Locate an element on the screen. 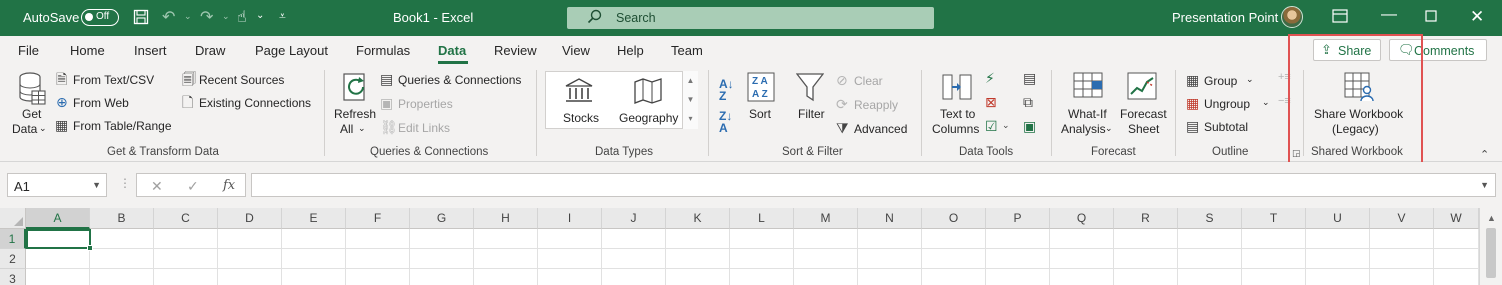 Image resolution: width=1502 pixels, height=285 pixels. save-icon is located at coordinates (141, 19).